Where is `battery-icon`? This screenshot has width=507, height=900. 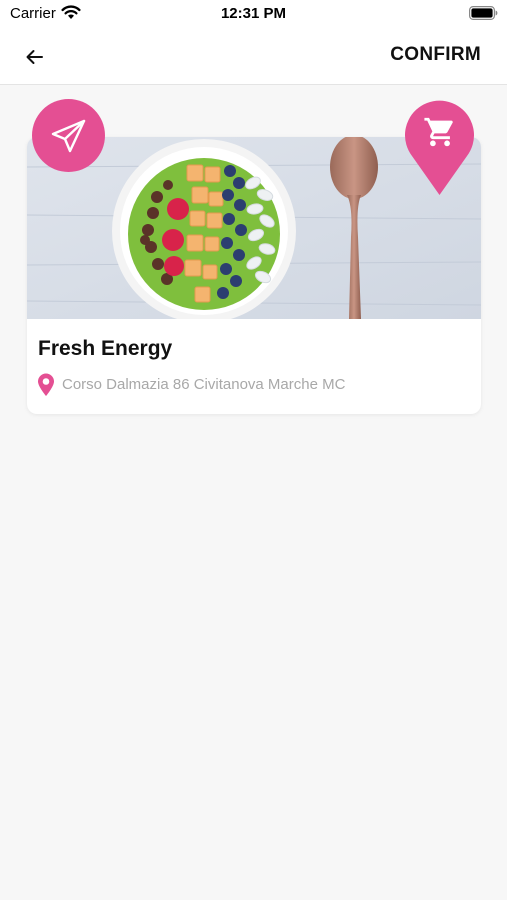 battery-icon is located at coordinates (483, 13).